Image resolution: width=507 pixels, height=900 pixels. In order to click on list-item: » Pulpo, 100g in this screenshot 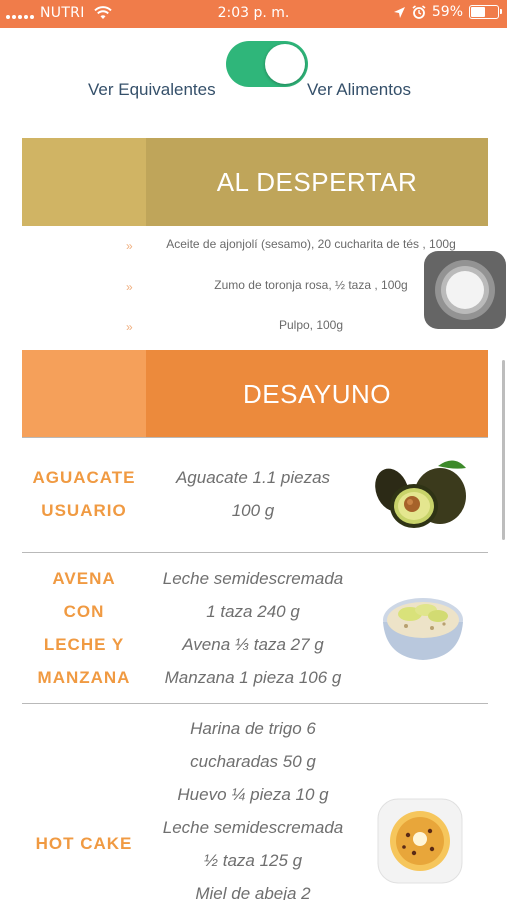, I will do `click(301, 329)`.